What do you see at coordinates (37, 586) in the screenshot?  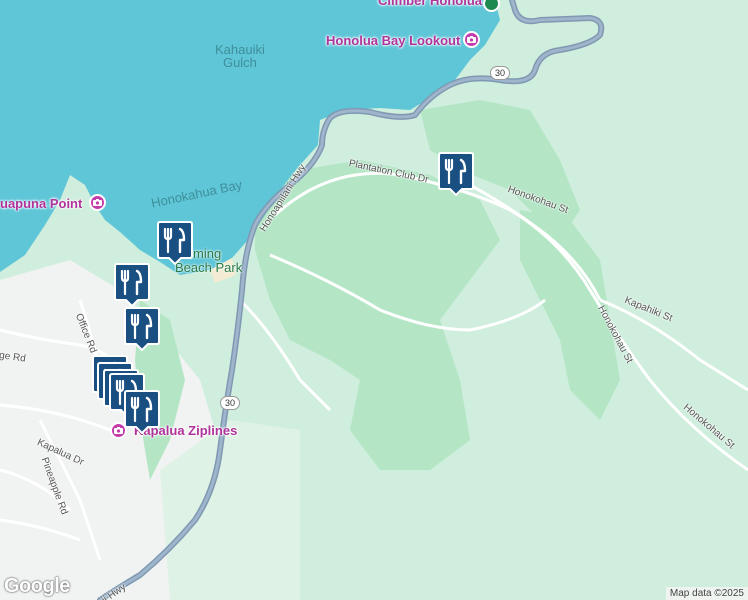 I see `google-logo: Google` at bounding box center [37, 586].